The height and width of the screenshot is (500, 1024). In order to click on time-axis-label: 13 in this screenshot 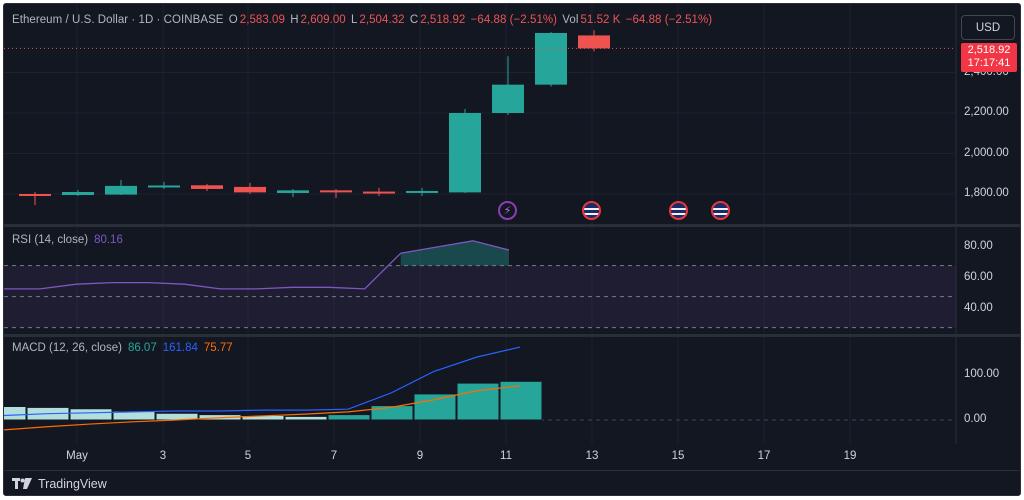, I will do `click(592, 456)`.